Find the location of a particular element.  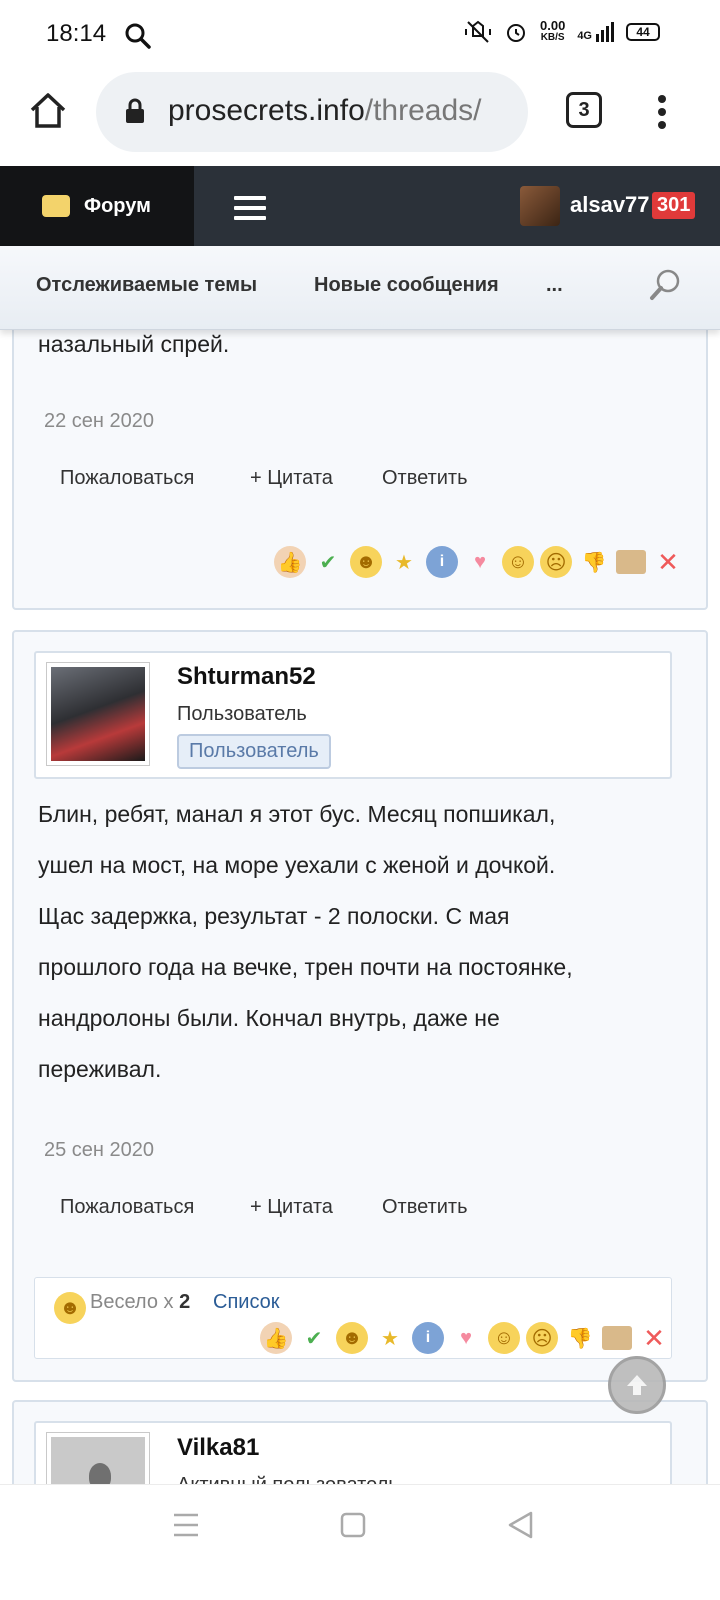

battery-icon: 44 is located at coordinates (643, 32).